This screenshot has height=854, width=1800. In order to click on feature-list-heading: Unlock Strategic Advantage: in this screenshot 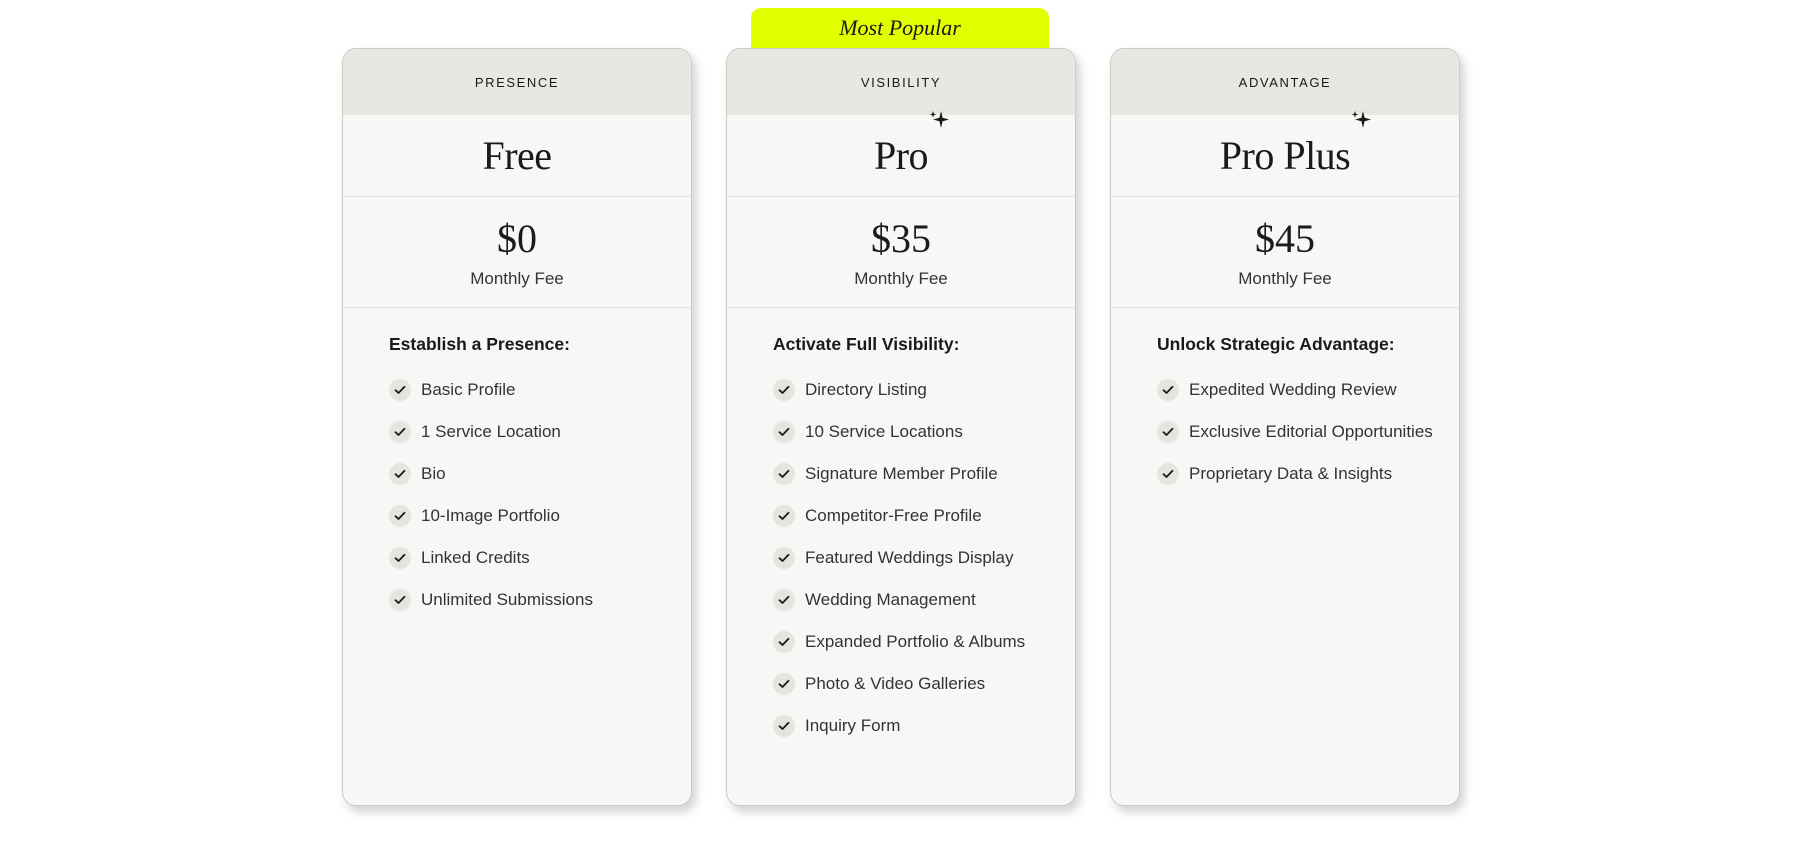, I will do `click(1276, 344)`.